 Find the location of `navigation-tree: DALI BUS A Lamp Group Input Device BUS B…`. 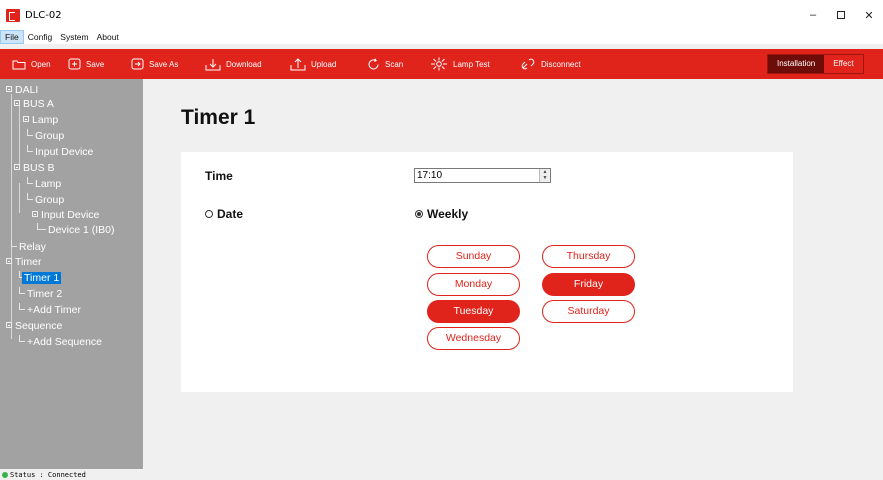

navigation-tree: DALI BUS A Lamp Group Input Device BUS B… is located at coordinates (71, 274).